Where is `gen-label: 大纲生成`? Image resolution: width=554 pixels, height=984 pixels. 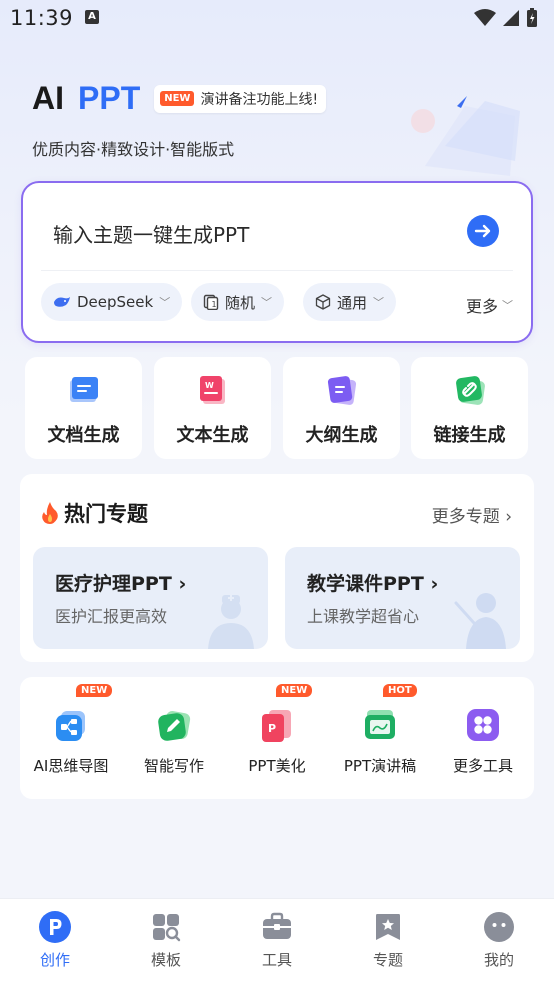 gen-label: 大纲生成 is located at coordinates (341, 435).